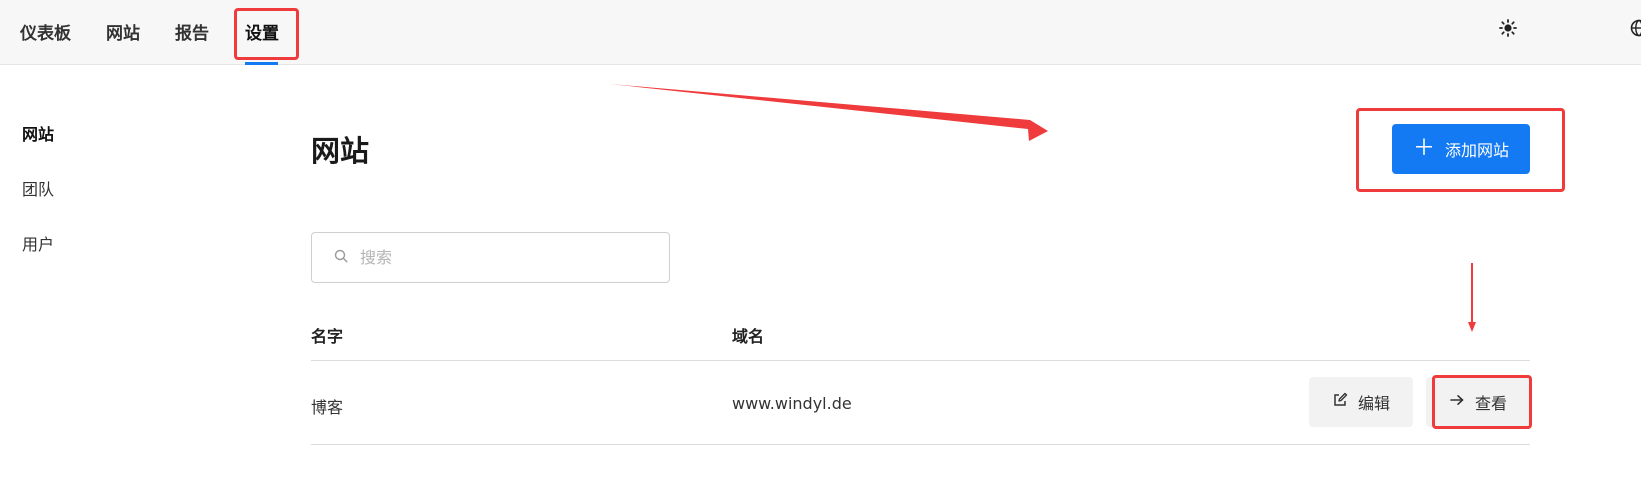 Image resolution: width=1641 pixels, height=503 pixels. I want to click on page-title: 网站, so click(340, 151).